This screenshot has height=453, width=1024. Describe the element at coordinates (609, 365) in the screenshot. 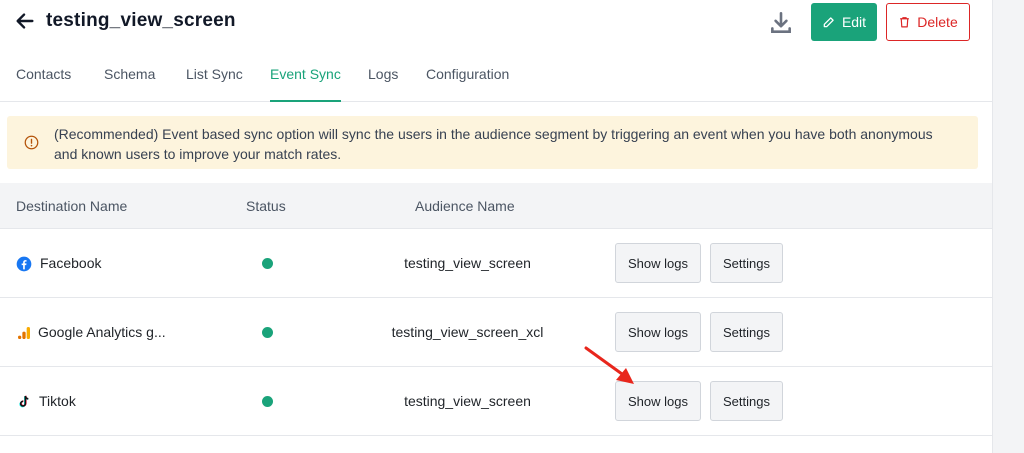

I see `annotation-arrow-icon` at that location.